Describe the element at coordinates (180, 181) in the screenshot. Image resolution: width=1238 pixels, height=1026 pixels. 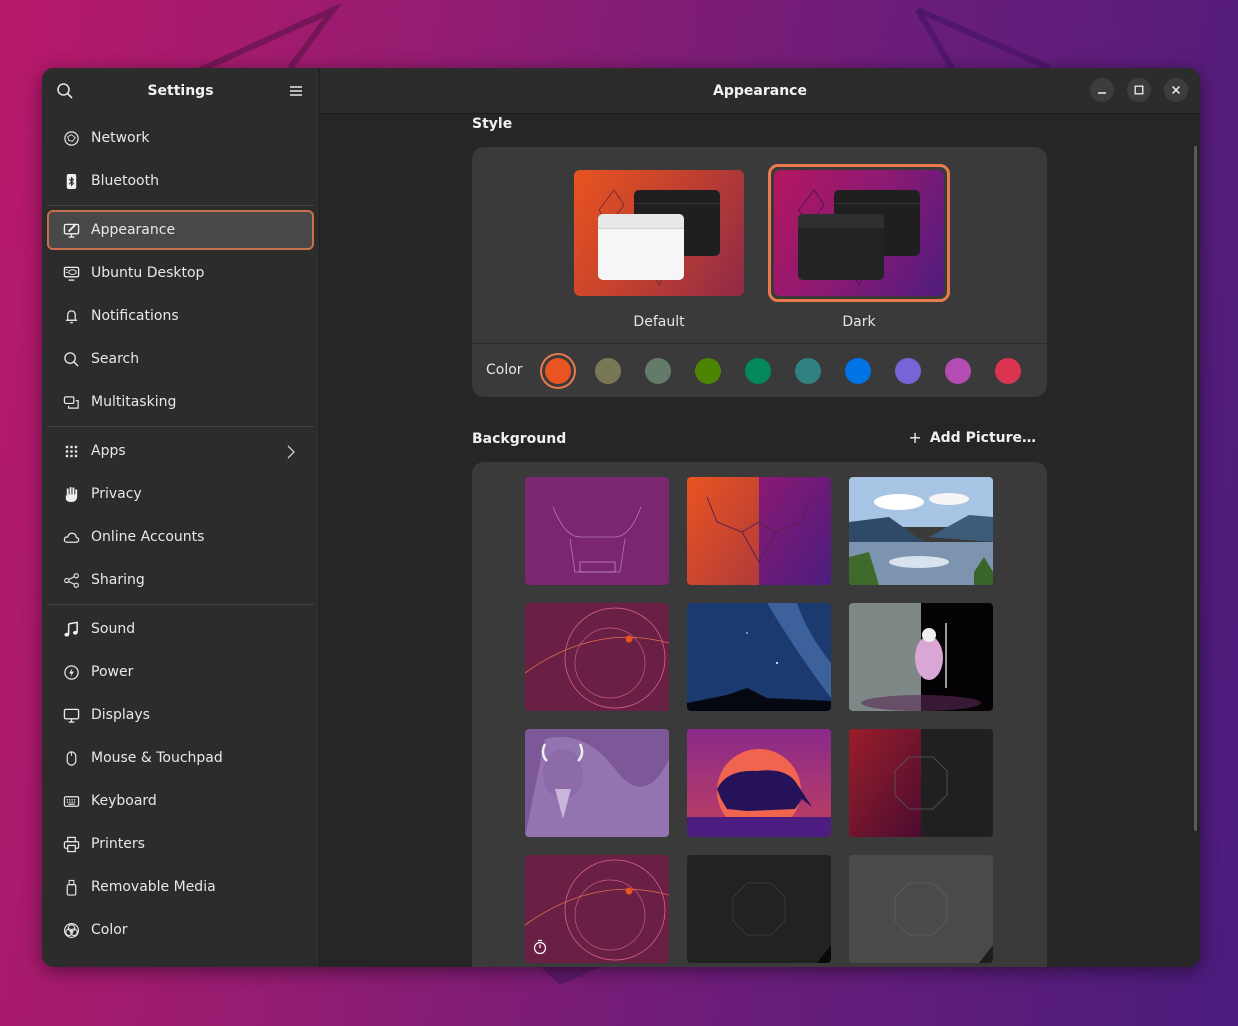
I see `sidebar-item-bluetooth: Bluetooth` at that location.